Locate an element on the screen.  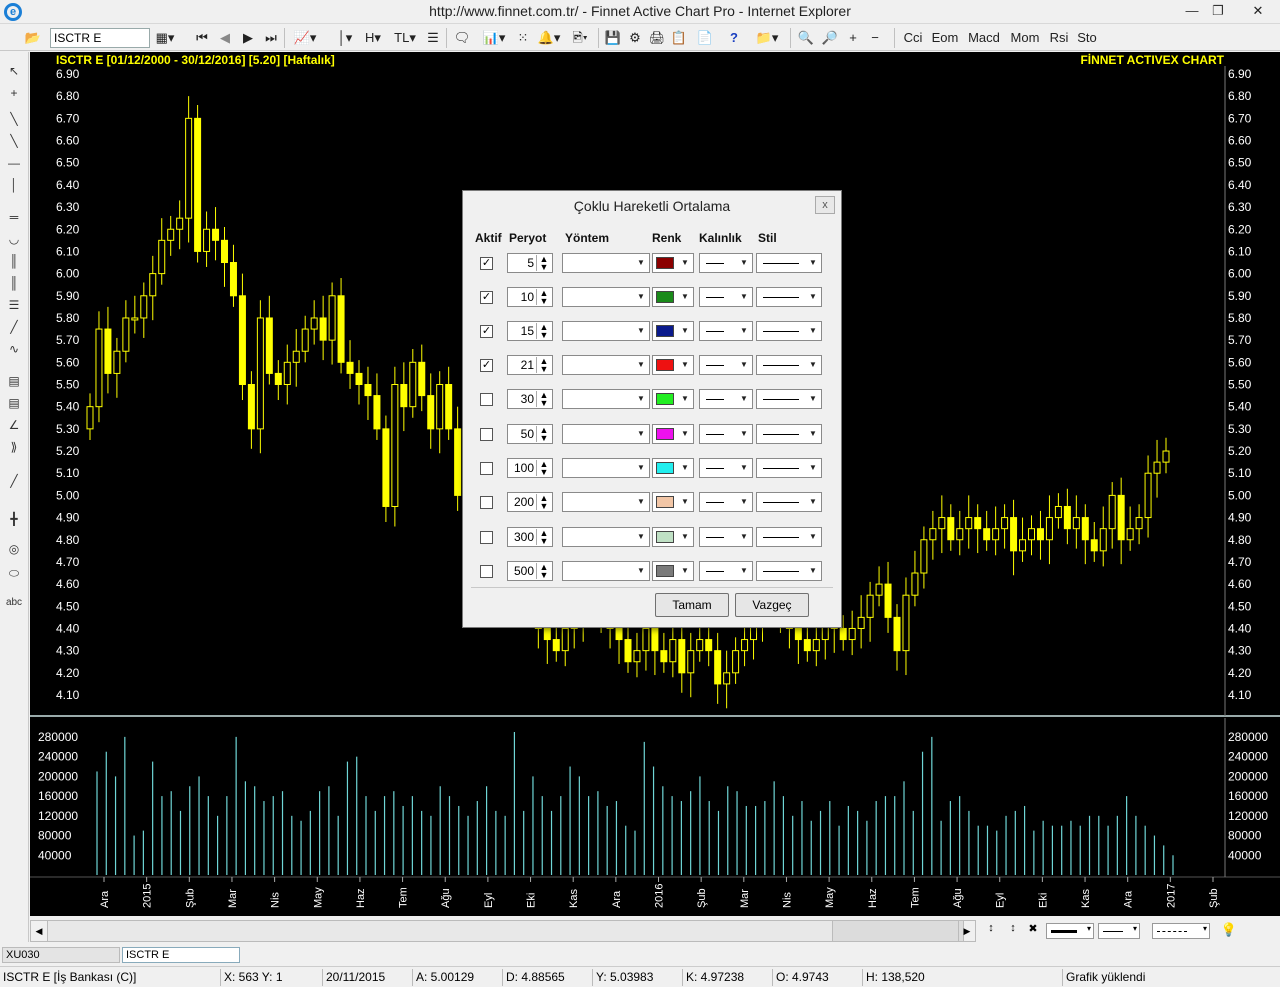
indicator-dropdown: 📊▾ is located at coordinates (494, 38).